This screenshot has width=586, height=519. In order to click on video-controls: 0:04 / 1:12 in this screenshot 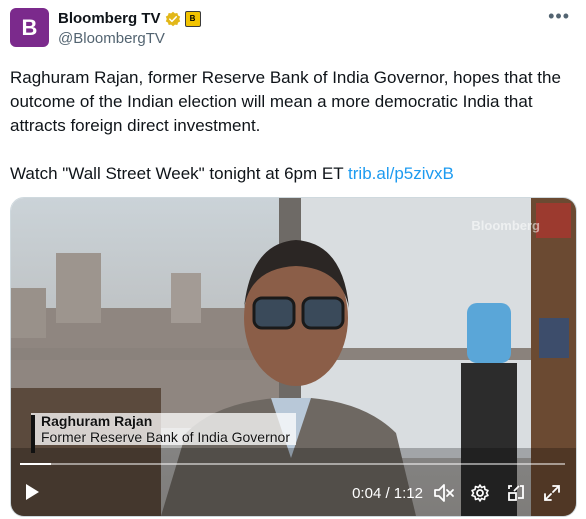, I will do `click(292, 485)`.